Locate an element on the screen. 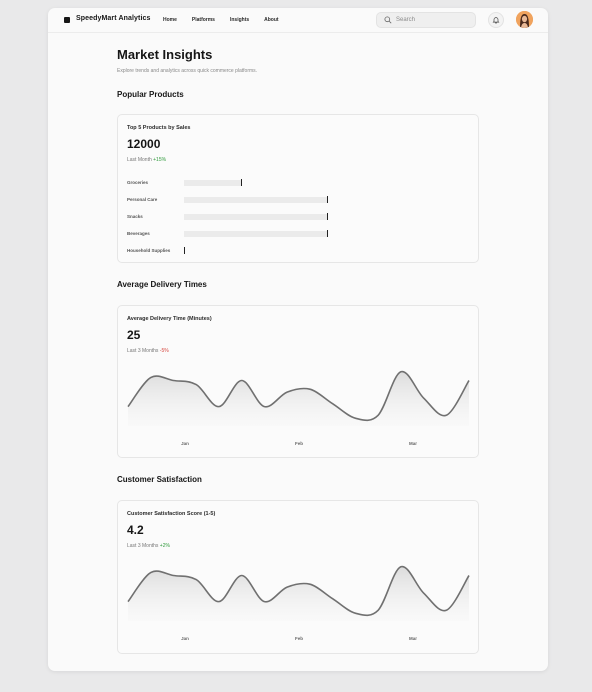  nav-home: Home is located at coordinates (170, 20).